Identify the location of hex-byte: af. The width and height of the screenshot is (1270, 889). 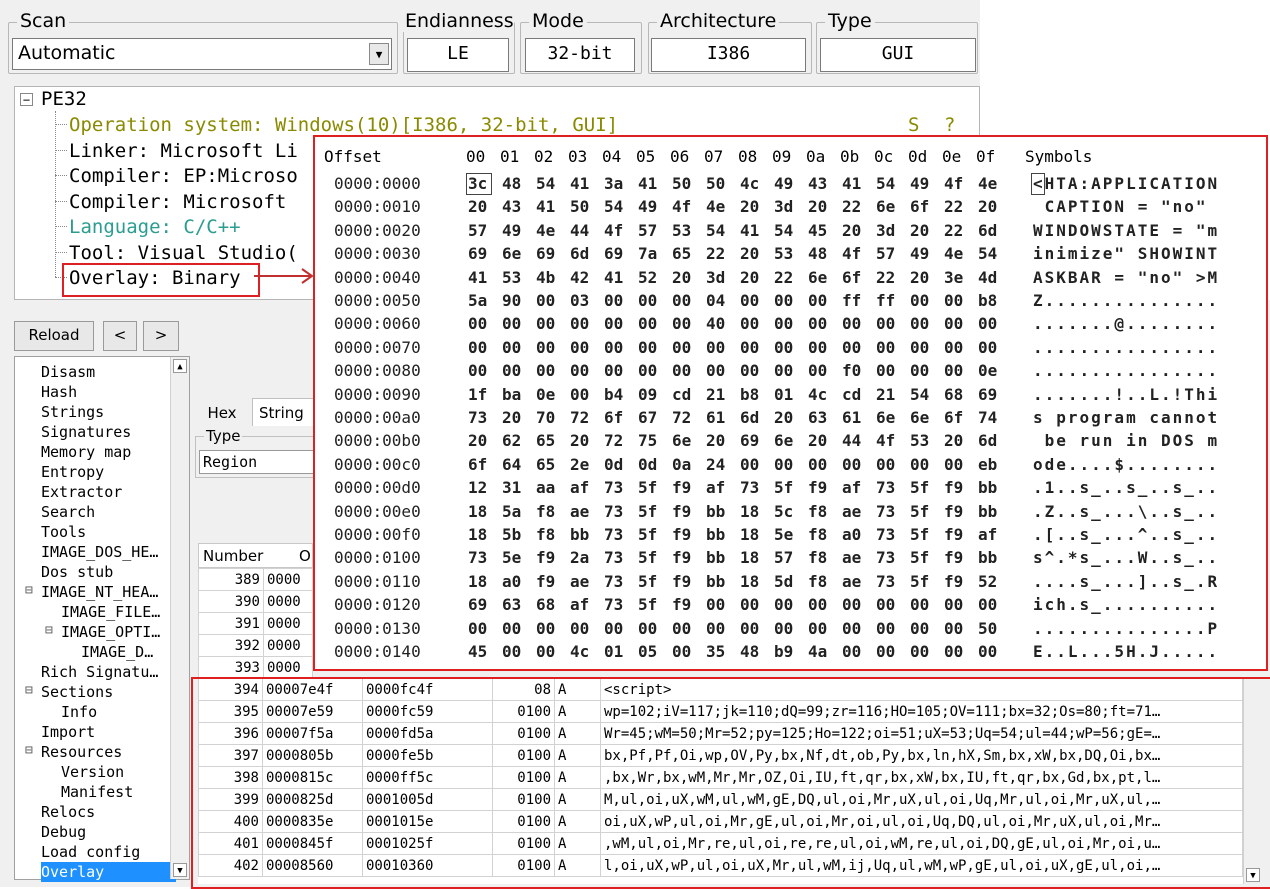
(721, 487).